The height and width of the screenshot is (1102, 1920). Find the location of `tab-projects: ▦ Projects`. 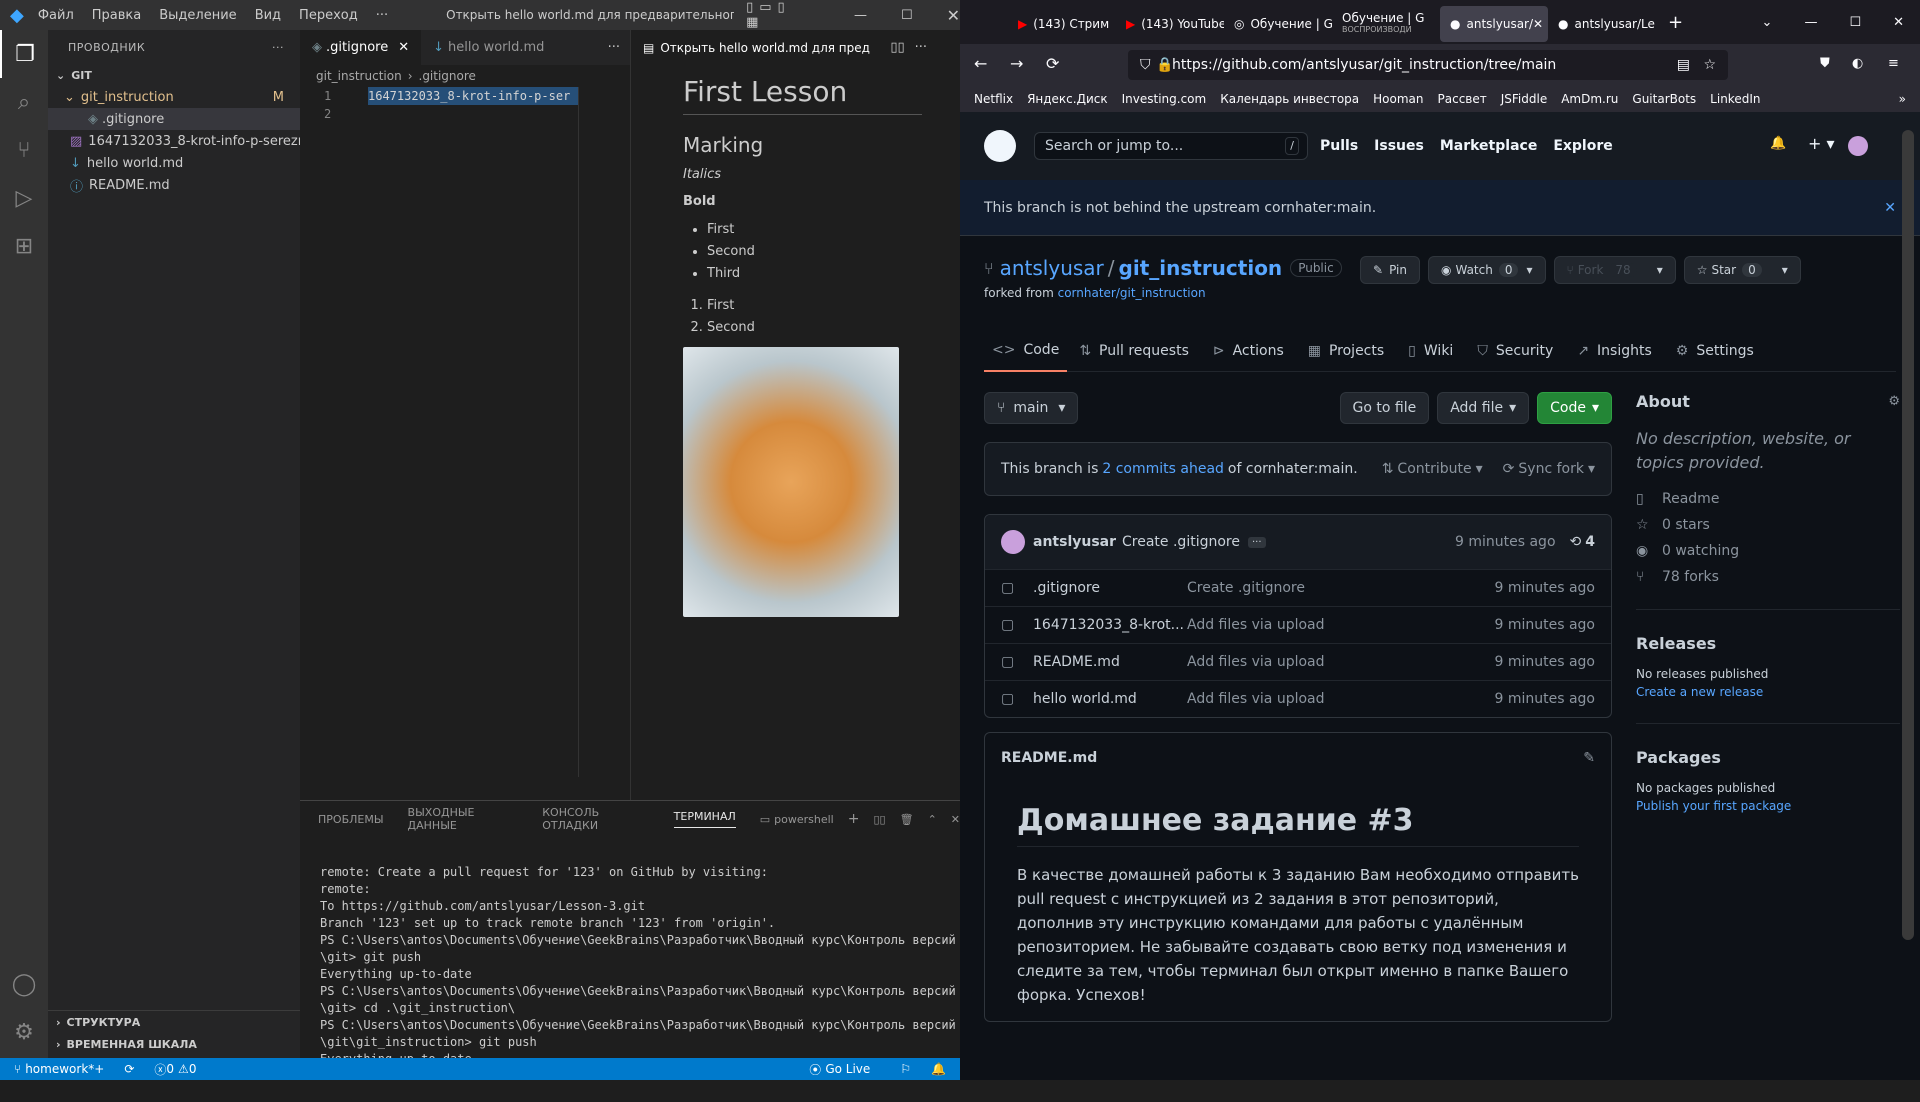

tab-projects: ▦ Projects is located at coordinates (1346, 351).